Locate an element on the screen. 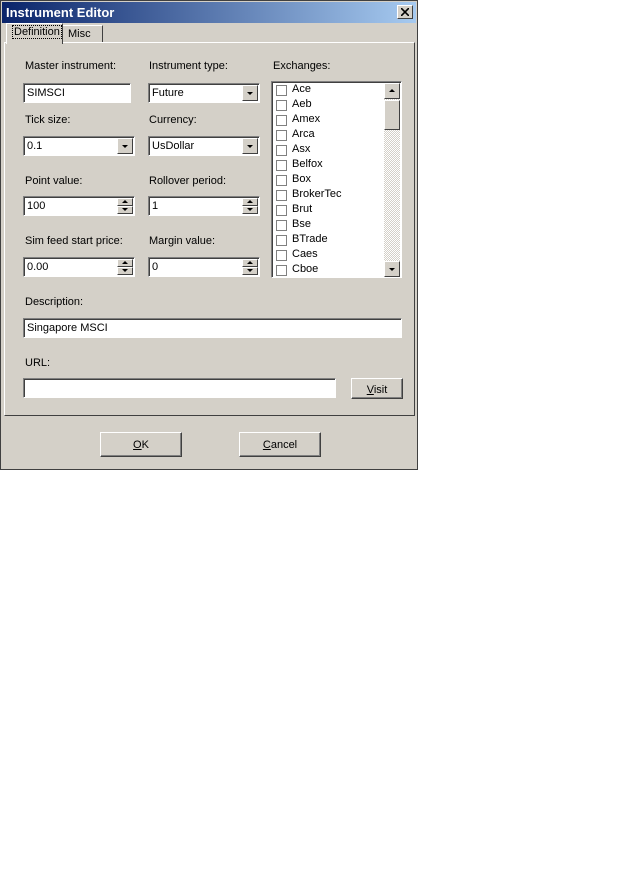 This screenshot has height=893, width=640. instrument-type-select: Future is located at coordinates (204, 93).